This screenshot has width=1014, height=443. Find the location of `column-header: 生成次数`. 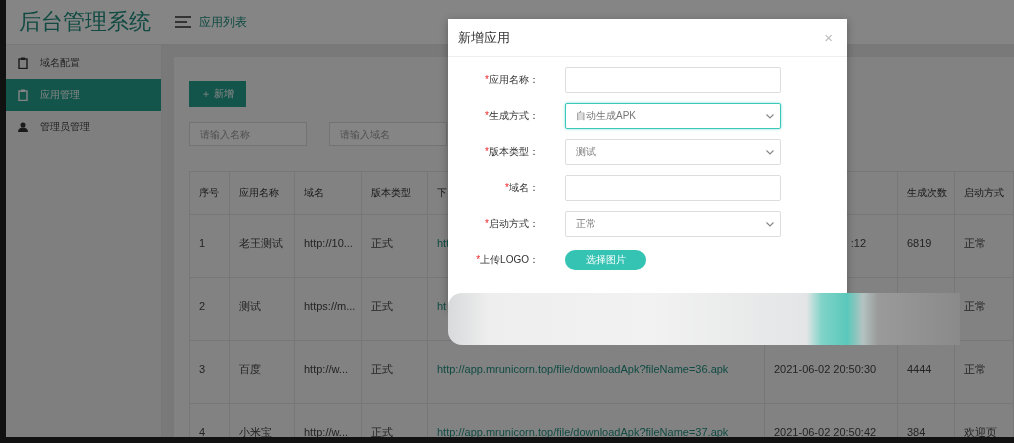

column-header: 生成次数 is located at coordinates (927, 192).